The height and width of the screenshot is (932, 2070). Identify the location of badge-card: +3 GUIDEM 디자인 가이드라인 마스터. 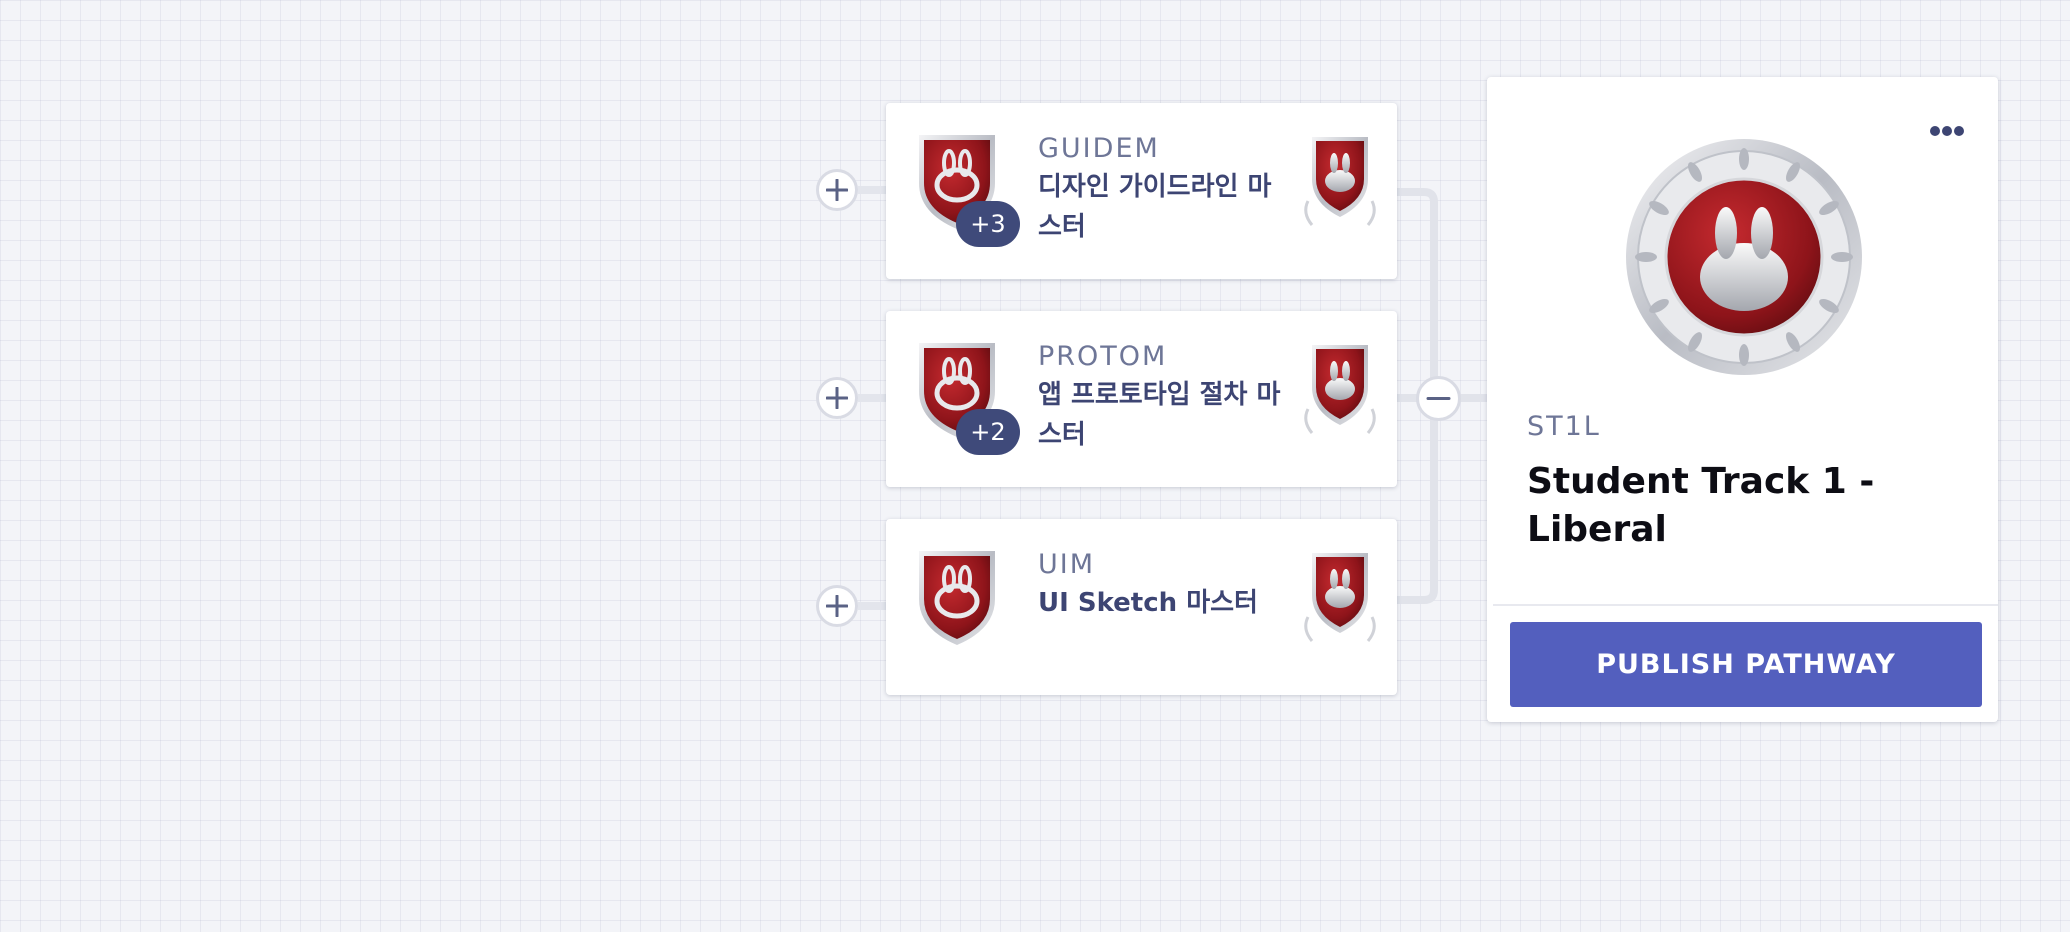
(1141, 191).